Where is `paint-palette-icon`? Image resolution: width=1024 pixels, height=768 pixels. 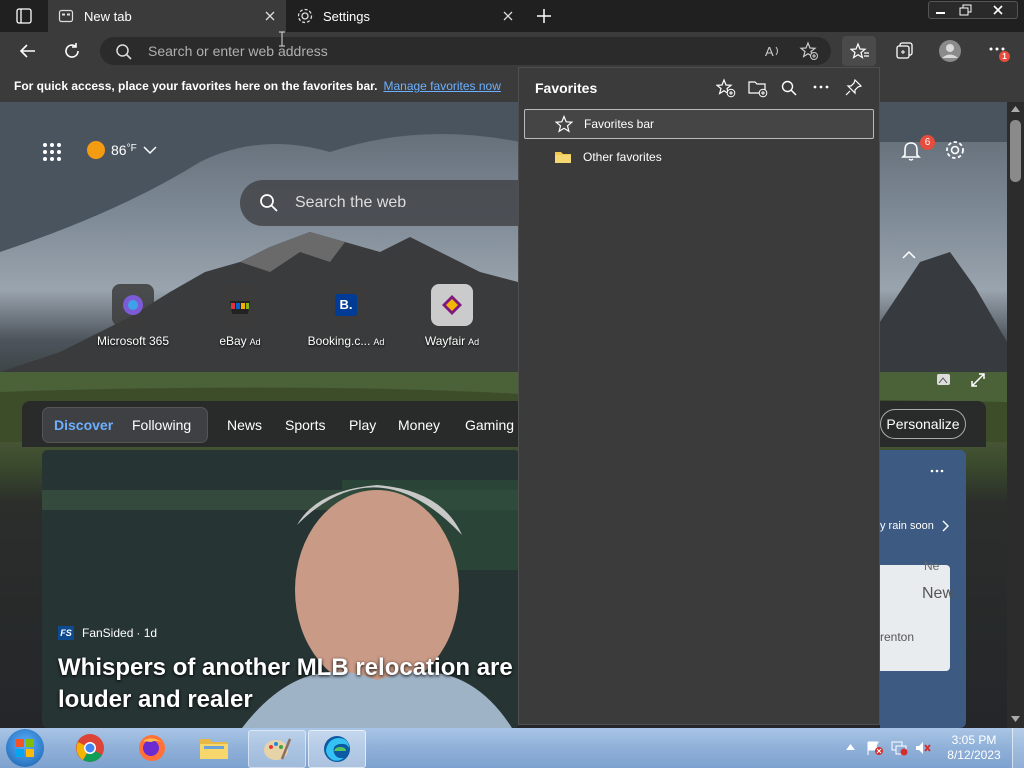 paint-palette-icon is located at coordinates (278, 749).